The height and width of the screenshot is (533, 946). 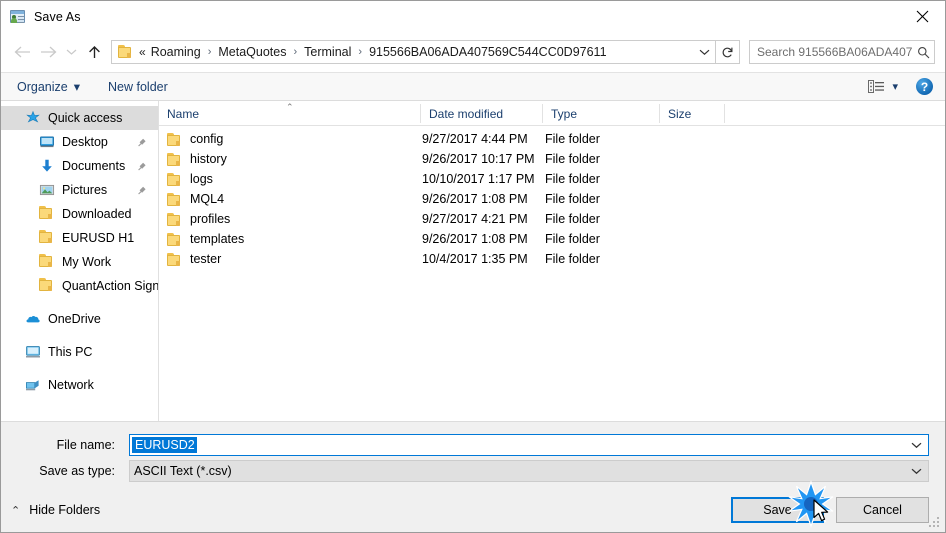 What do you see at coordinates (79, 286) in the screenshot?
I see `sidebar-item-quantaction-signal: QuantAction Signal` at bounding box center [79, 286].